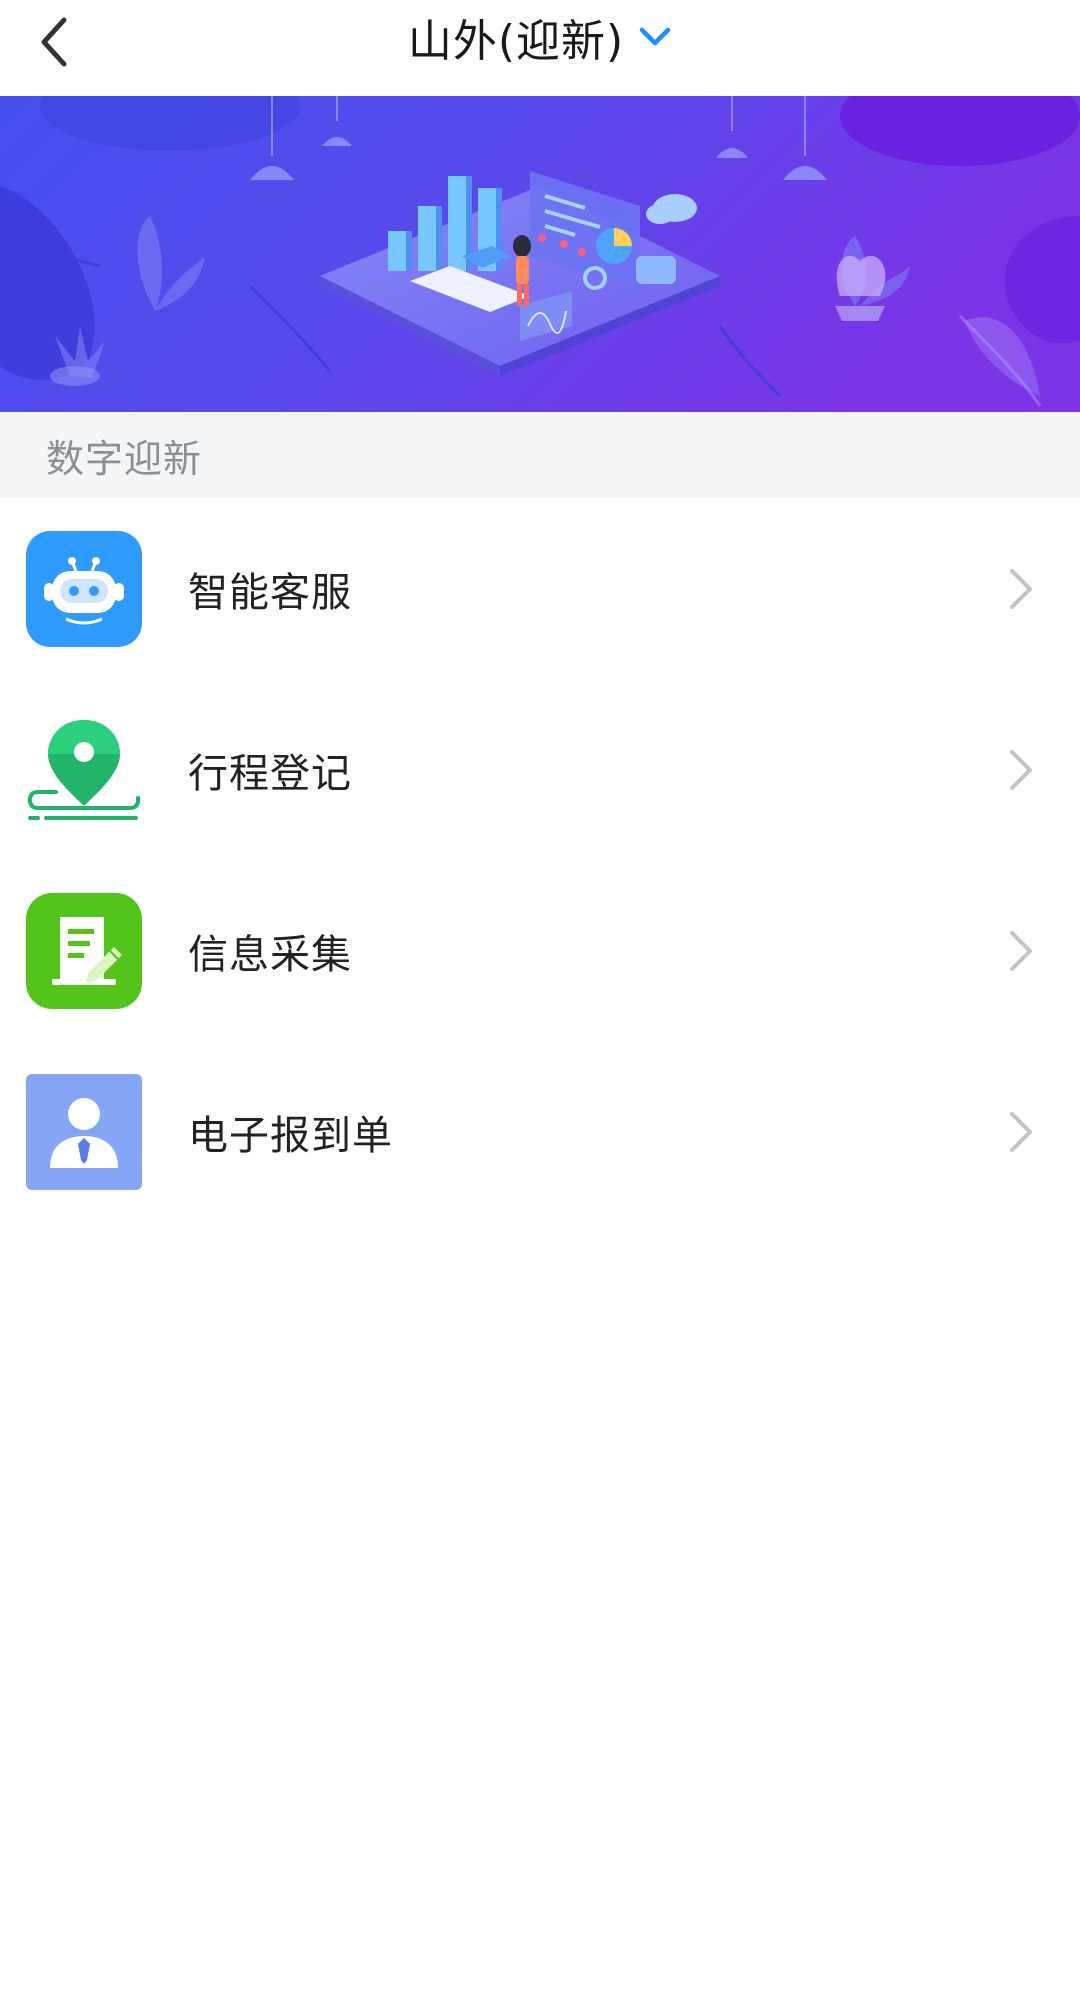  I want to click on list-item-trip-registration: 行程登记, so click(540, 769).